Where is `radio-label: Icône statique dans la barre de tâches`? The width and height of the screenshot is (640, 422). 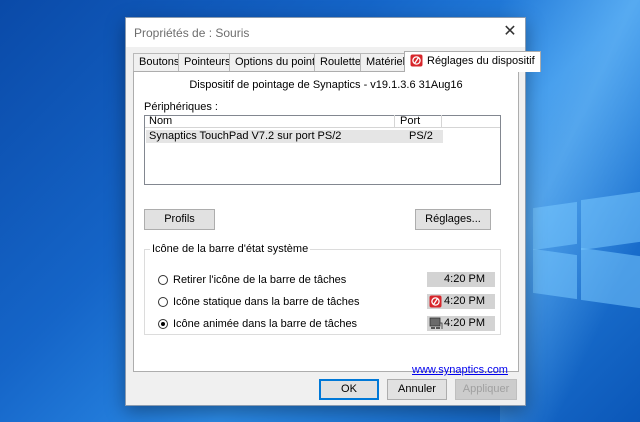
radio-label: Icône statique dans la barre de tâches is located at coordinates (266, 302).